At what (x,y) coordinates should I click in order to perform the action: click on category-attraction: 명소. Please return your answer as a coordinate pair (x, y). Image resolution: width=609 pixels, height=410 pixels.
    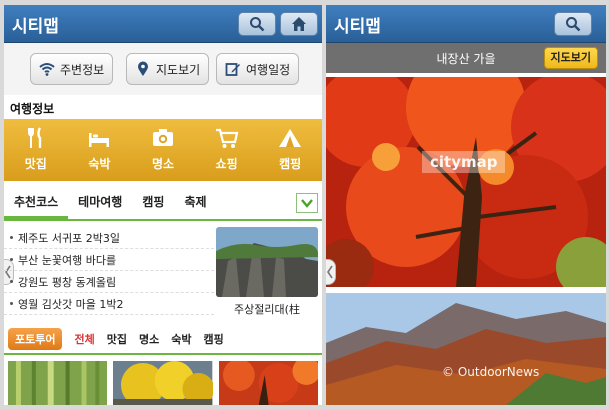
    Looking at the image, I should click on (163, 150).